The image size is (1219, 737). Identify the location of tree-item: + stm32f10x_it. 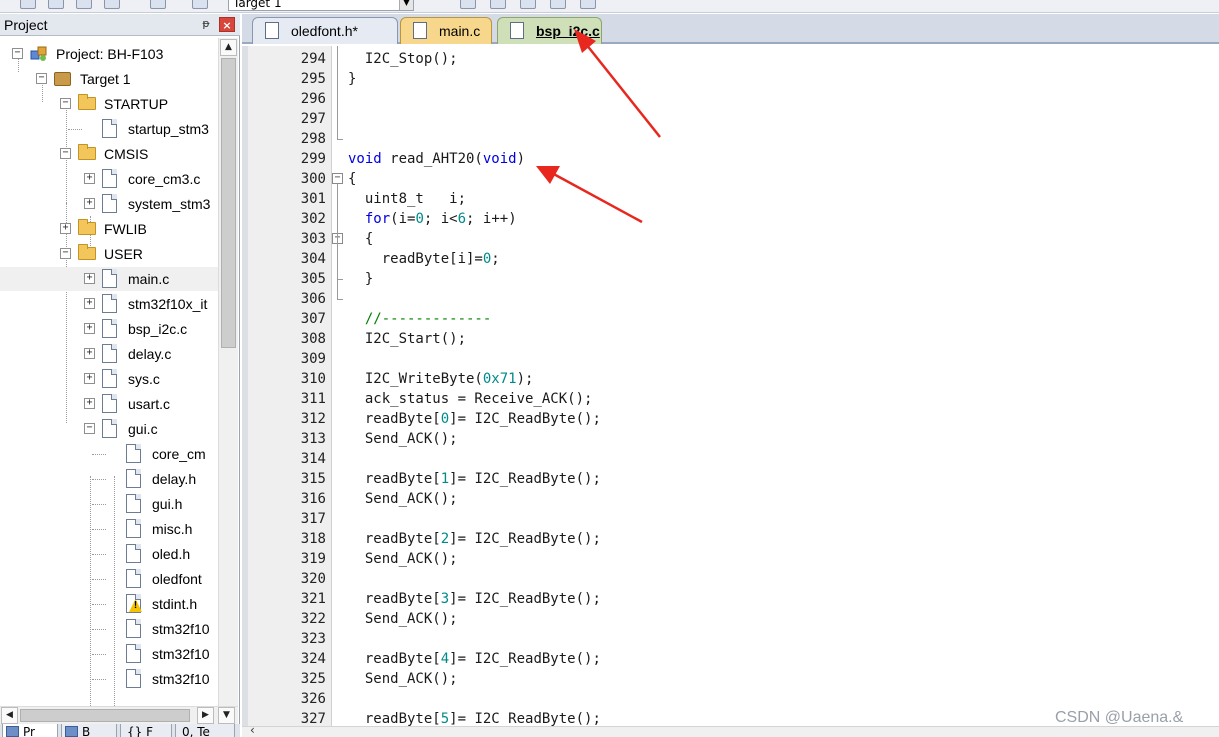
(109, 304).